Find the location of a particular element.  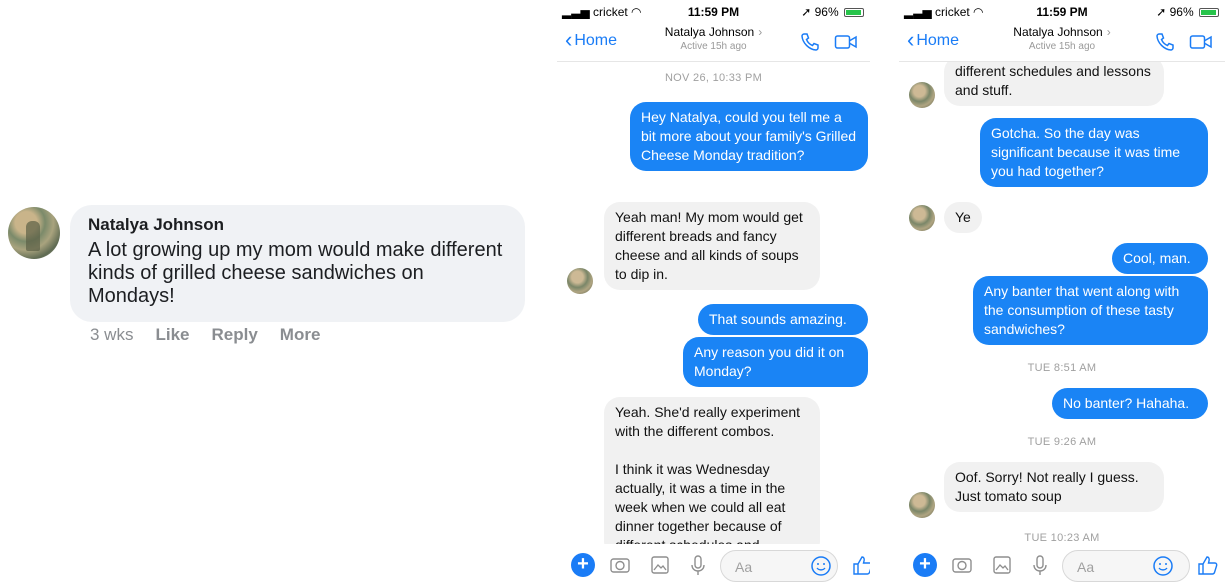

comment-time: 3 wks is located at coordinates (111, 335).